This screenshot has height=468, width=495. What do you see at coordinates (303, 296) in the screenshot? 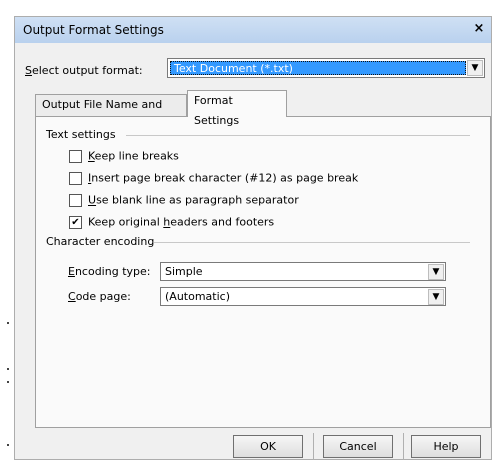
I see `code-page-select: (Automatic) ▼` at bounding box center [303, 296].